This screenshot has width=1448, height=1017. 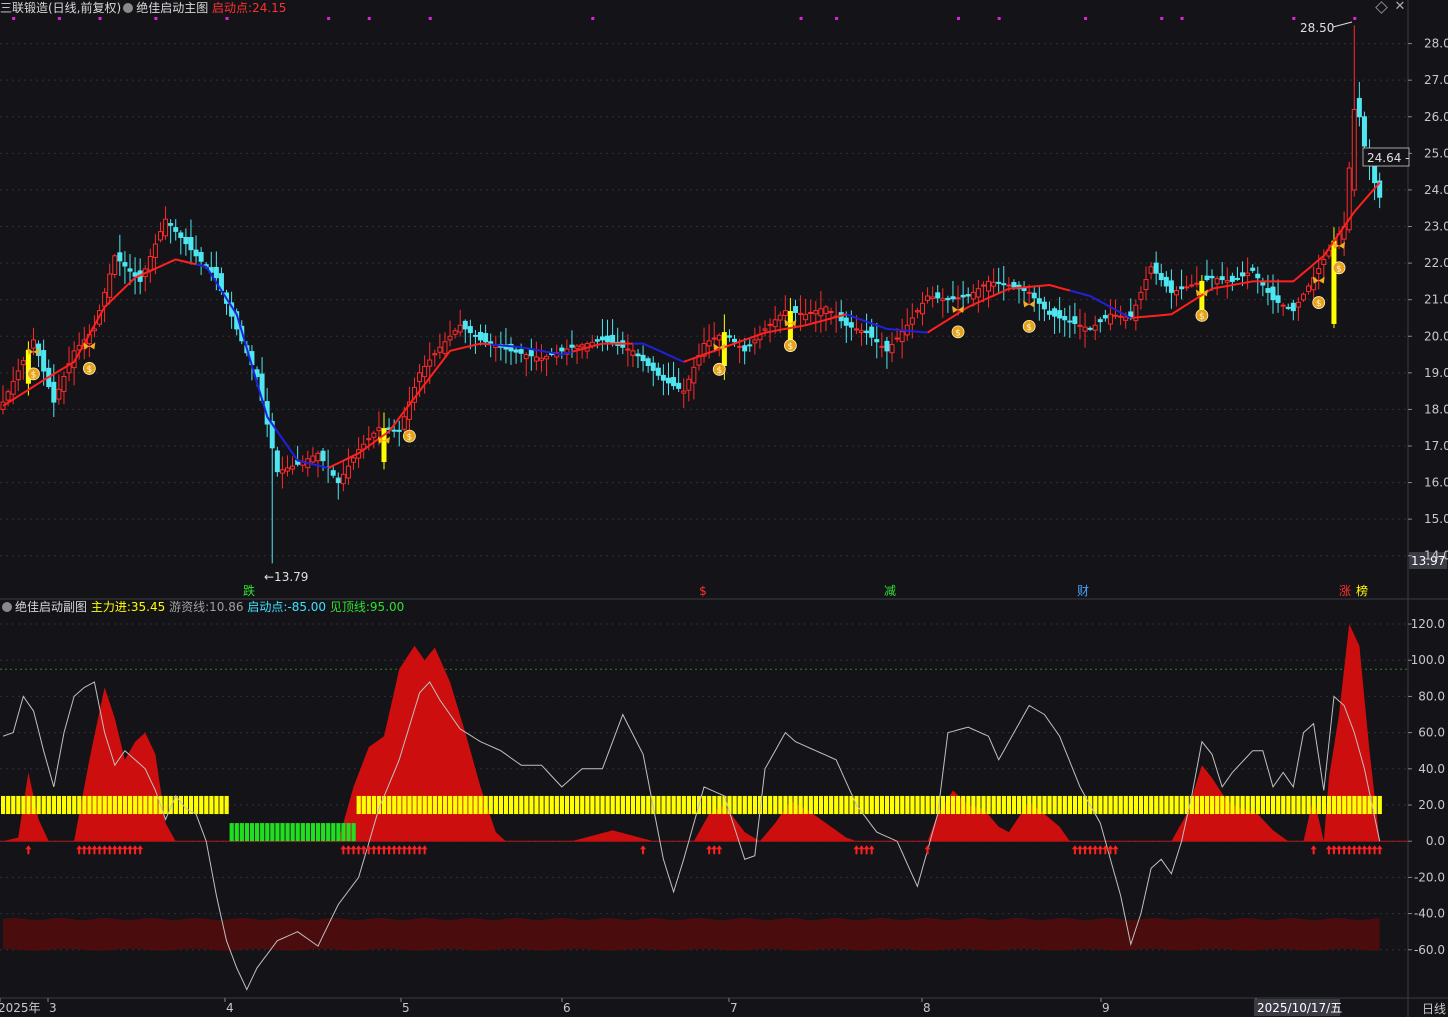 I want to click on period-selector: 日线, so click(x=1434, y=1008).